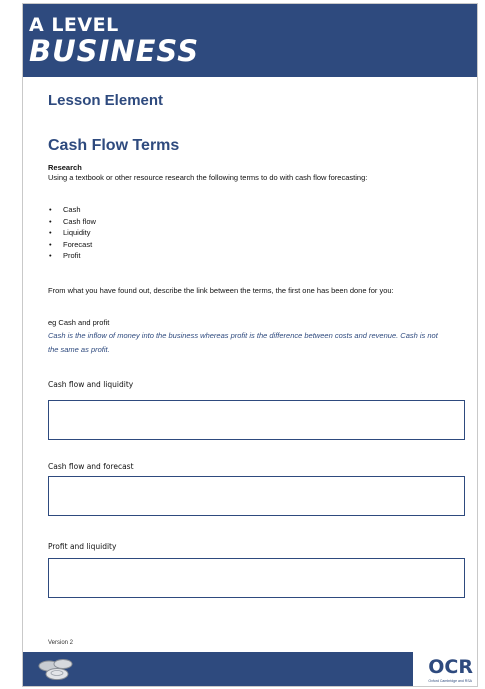 The image size is (485, 689). What do you see at coordinates (77, 232) in the screenshot?
I see `term-label: Liquidity` at bounding box center [77, 232].